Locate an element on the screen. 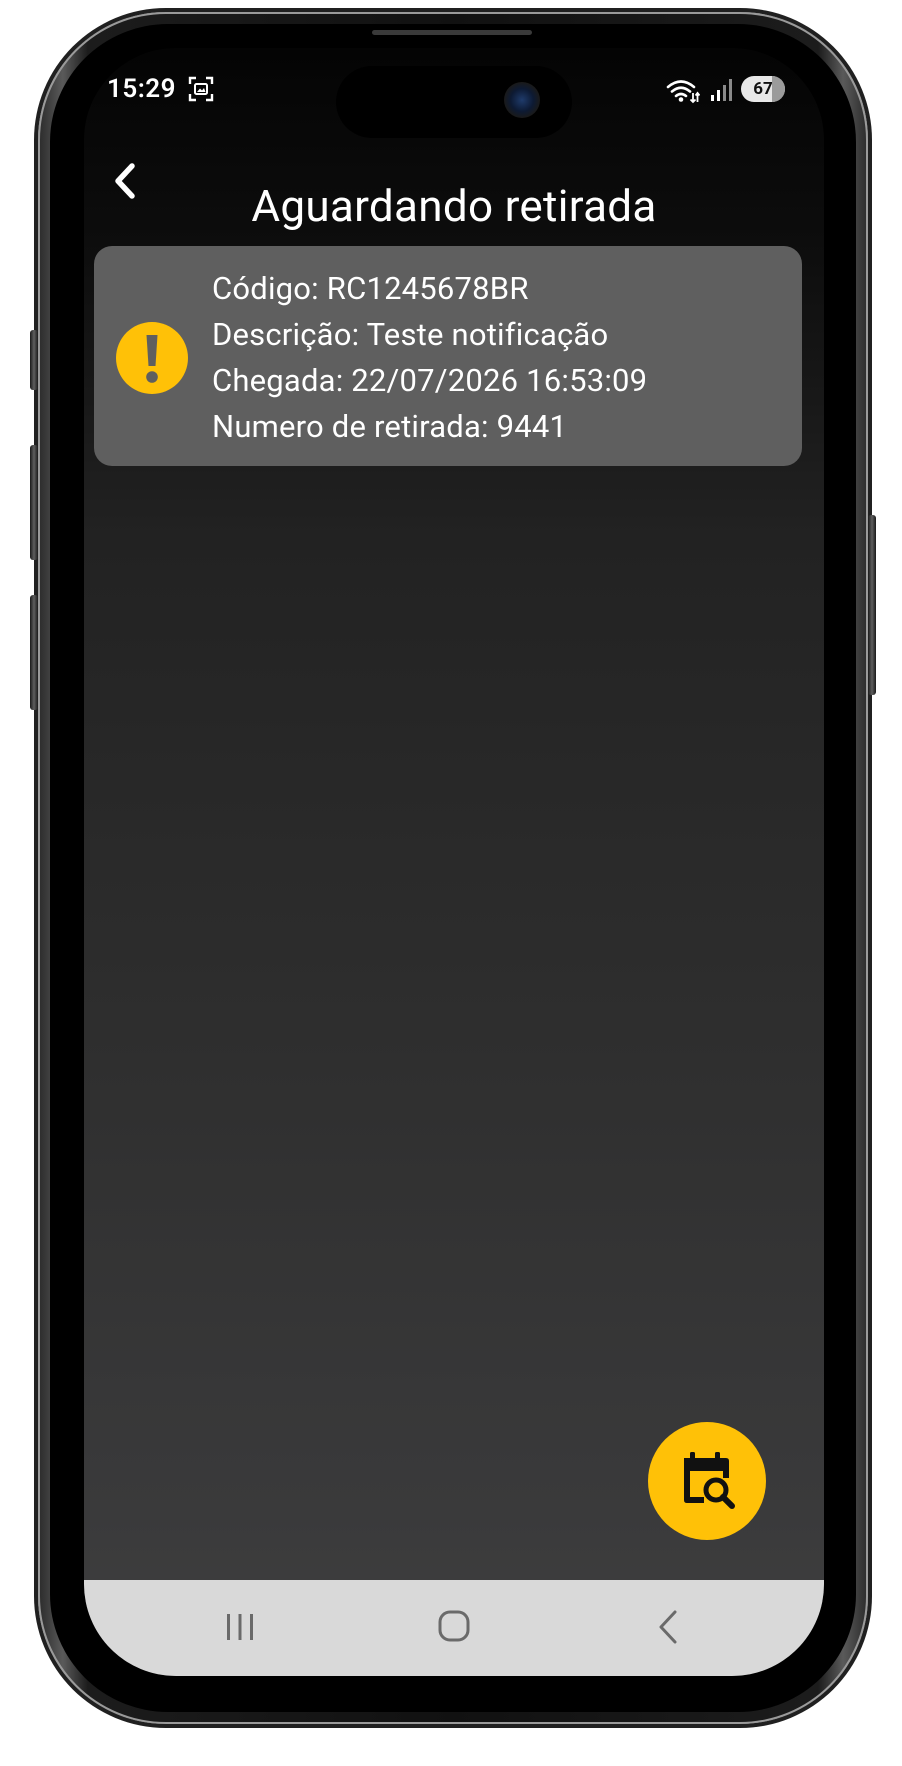  package-arrival: Chegada: 22/07/2026 16:53:09 is located at coordinates (430, 380).